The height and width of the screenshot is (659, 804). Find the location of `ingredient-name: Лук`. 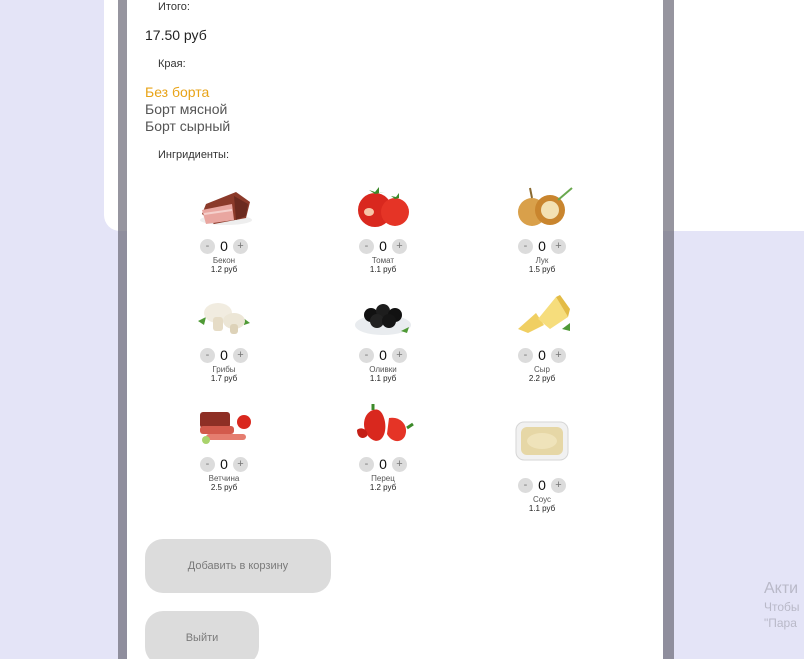

ingredient-name: Лук is located at coordinates (542, 260).